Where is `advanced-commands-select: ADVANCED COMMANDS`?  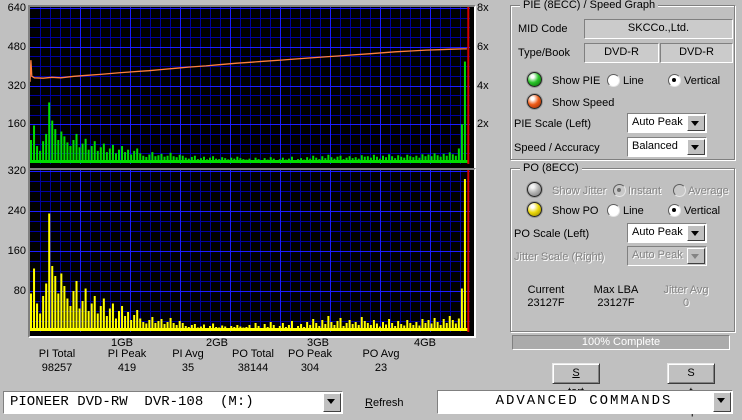
advanced-commands-select: ADVANCED COMMANDS is located at coordinates (585, 402).